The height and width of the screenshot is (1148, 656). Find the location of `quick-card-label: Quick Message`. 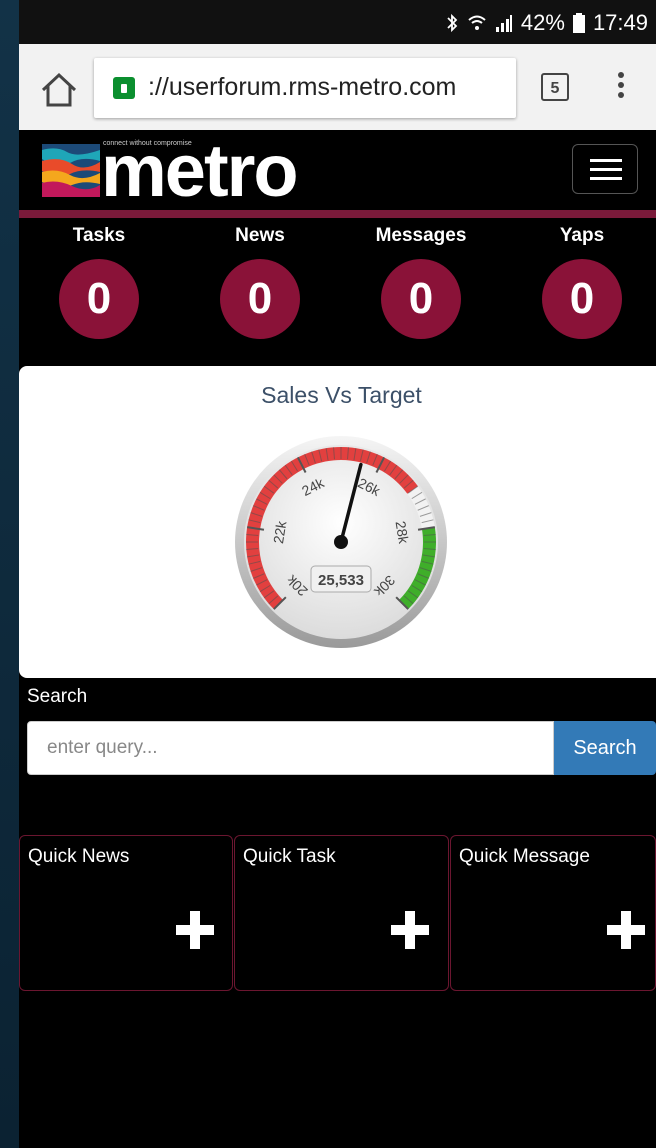

quick-card-label: Quick Message is located at coordinates (524, 856).